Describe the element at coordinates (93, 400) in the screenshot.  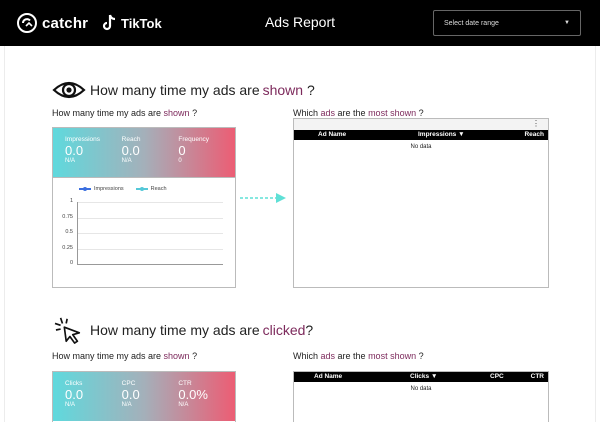
I see `kpi-clicks: Clicks 0.0 N/A` at that location.